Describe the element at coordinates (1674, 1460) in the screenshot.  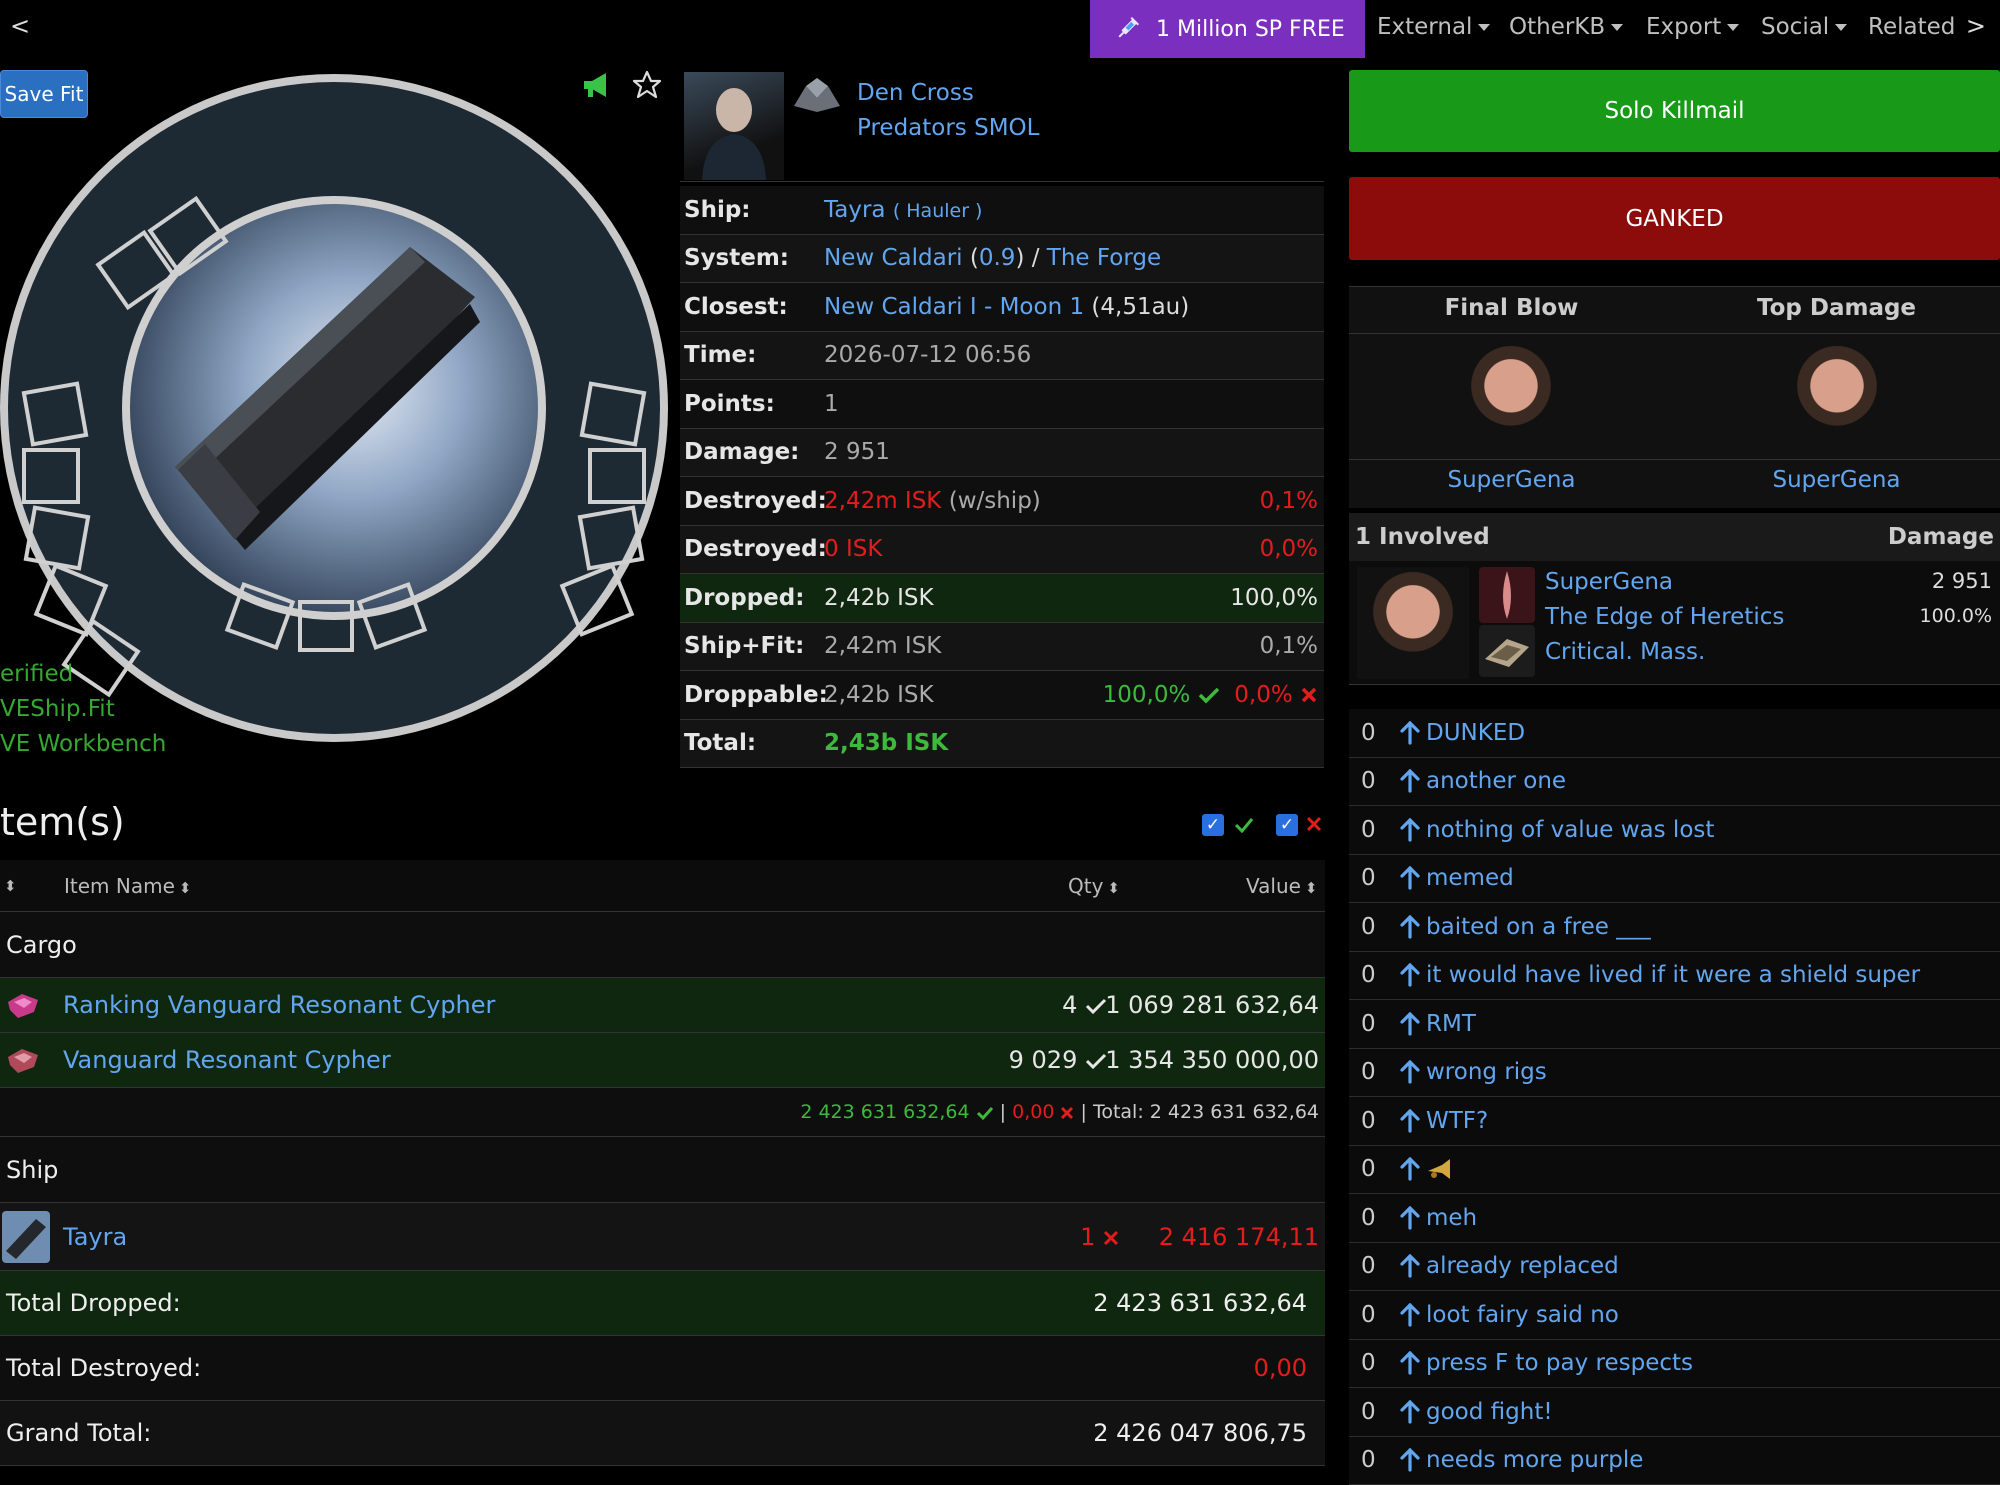
I see `comment-row: 0 needs more purple` at that location.